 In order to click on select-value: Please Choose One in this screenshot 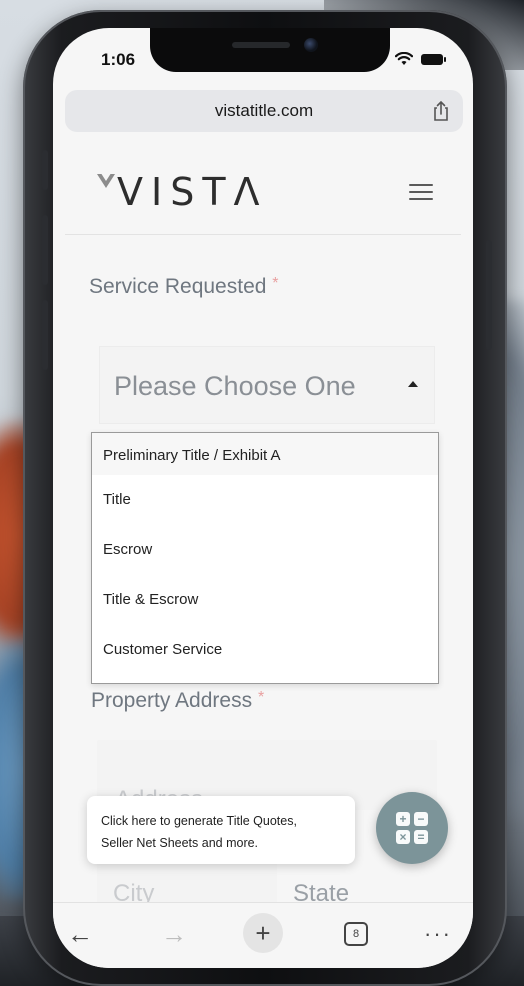, I will do `click(235, 386)`.